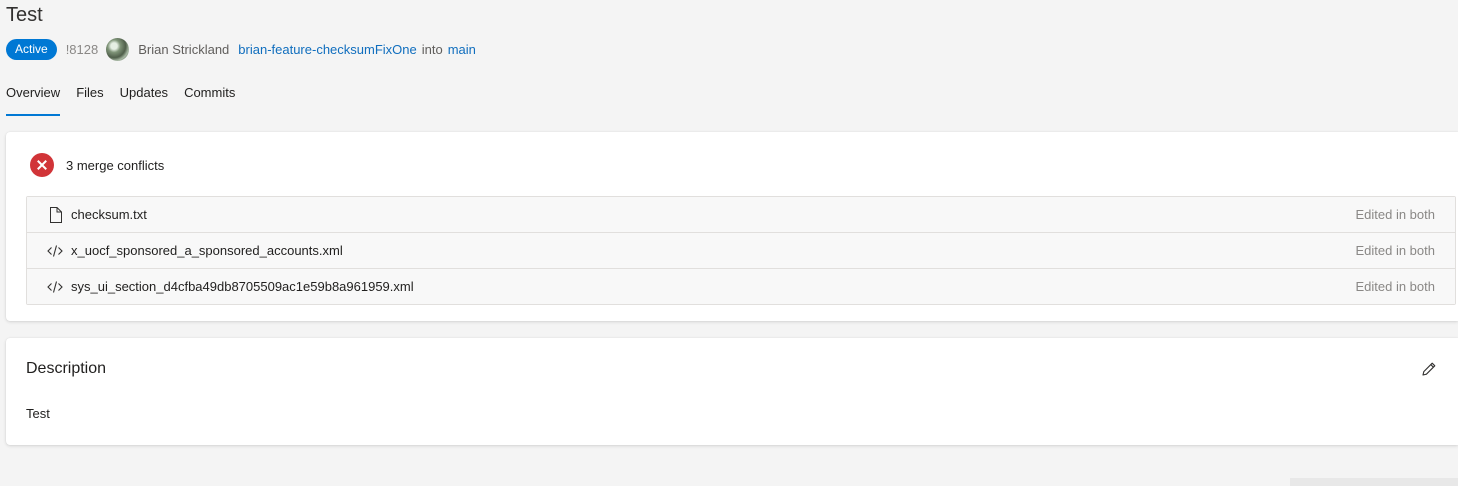  Describe the element at coordinates (31, 49) in the screenshot. I see `status-badge: Active` at that location.